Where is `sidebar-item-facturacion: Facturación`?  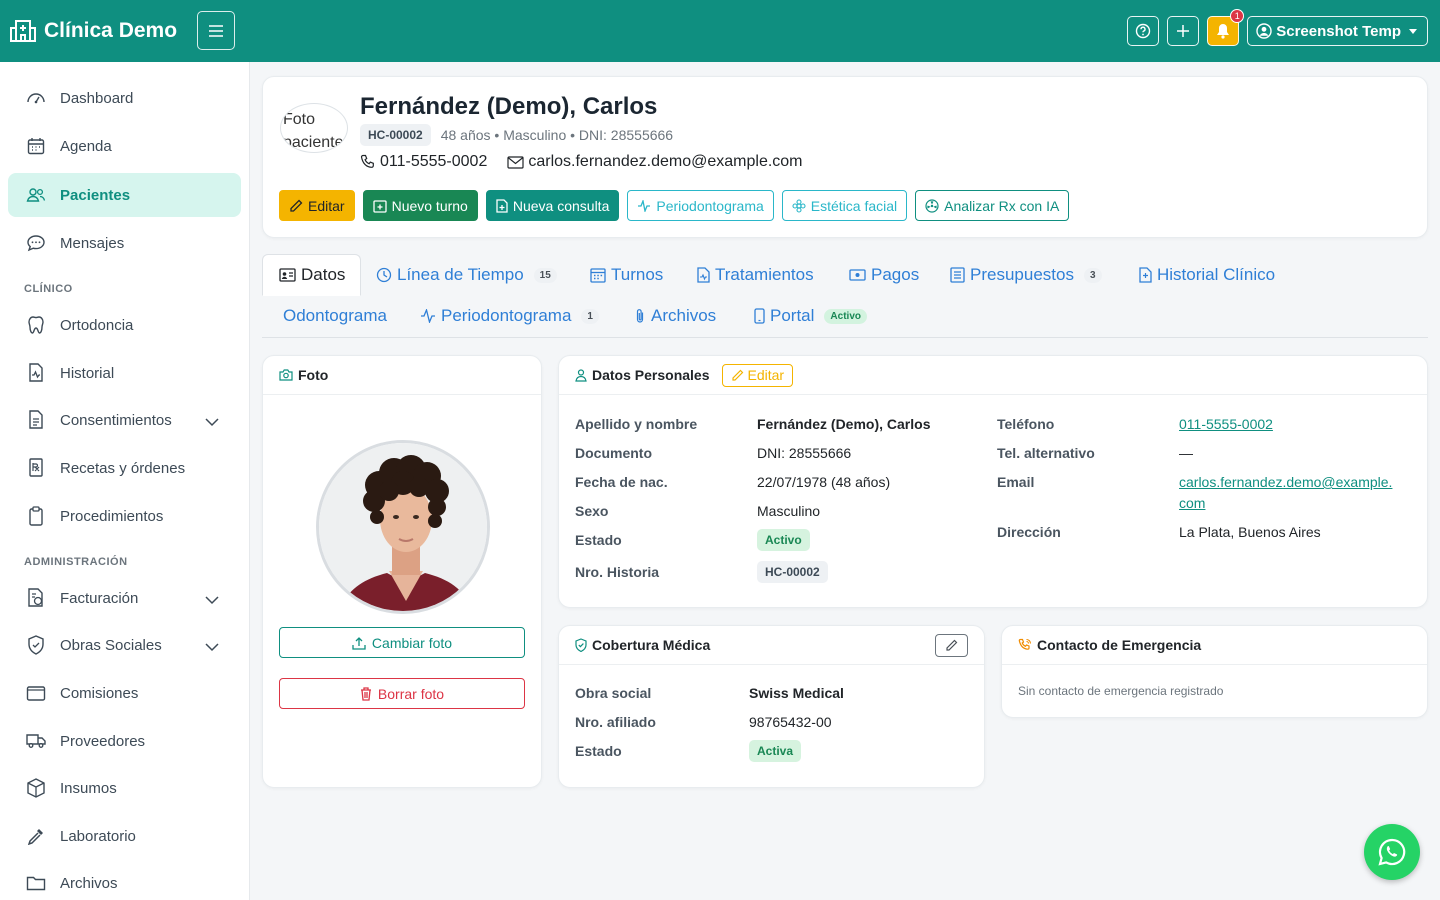
sidebar-item-facturacion: Facturación is located at coordinates (124, 598).